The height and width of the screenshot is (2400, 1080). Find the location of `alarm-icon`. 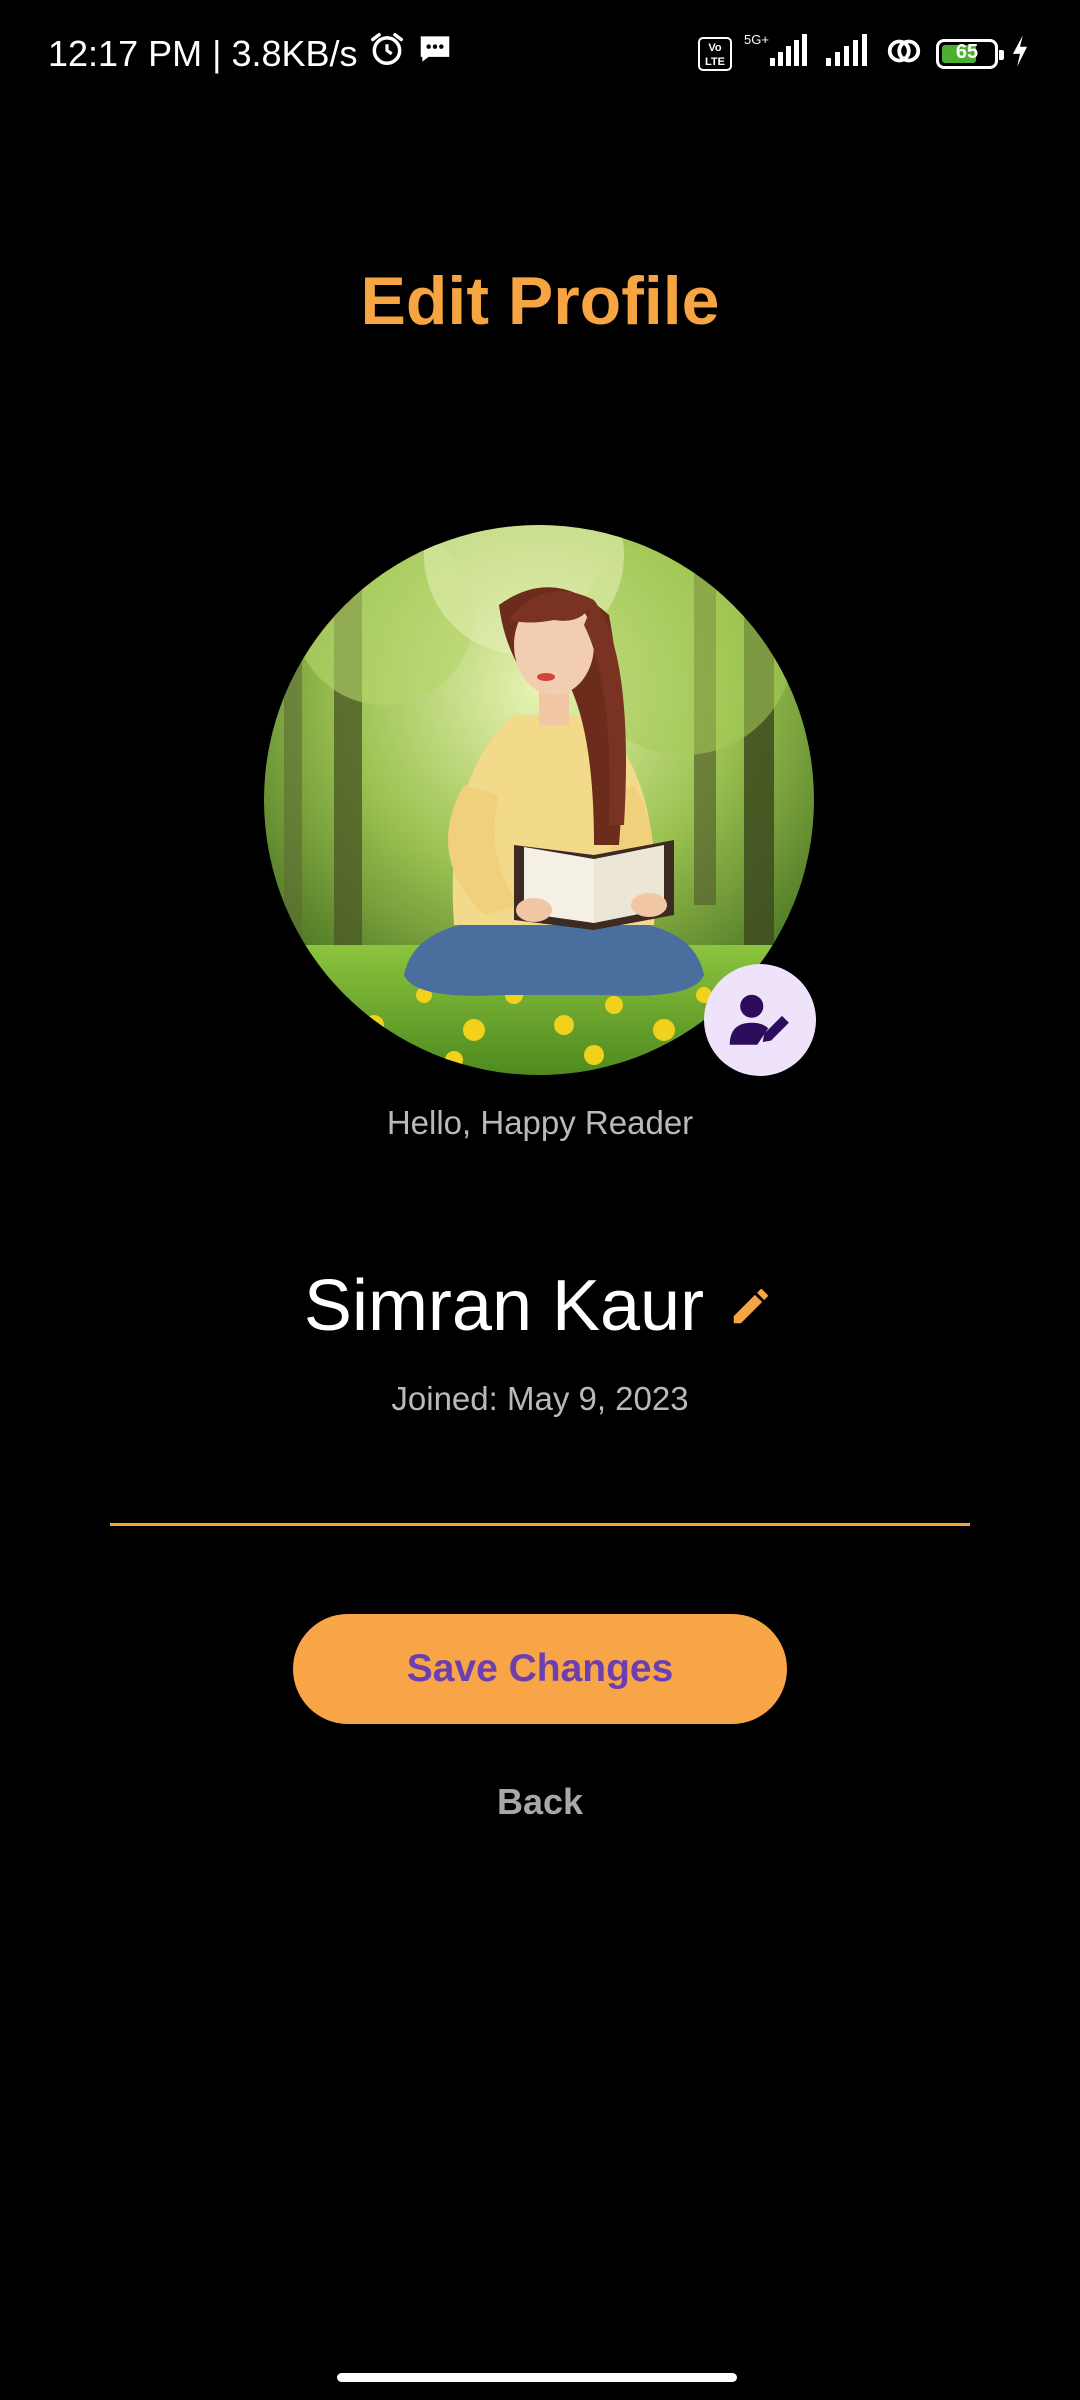

alarm-icon is located at coordinates (387, 53).